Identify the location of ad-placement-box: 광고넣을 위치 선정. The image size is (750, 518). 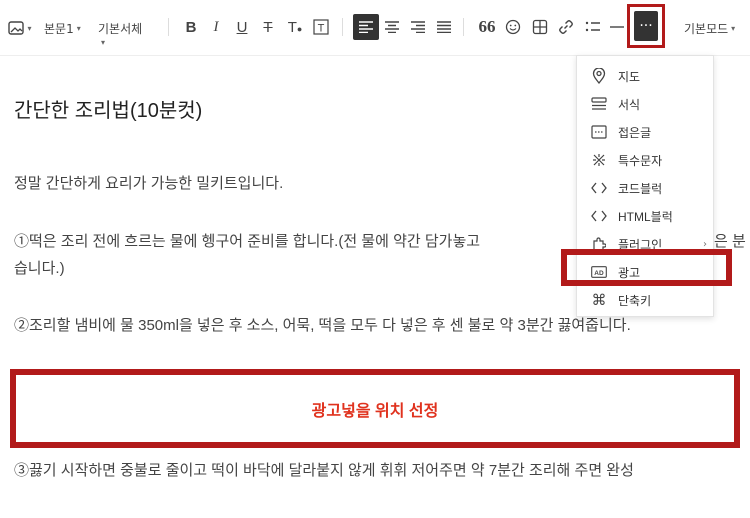
(375, 408).